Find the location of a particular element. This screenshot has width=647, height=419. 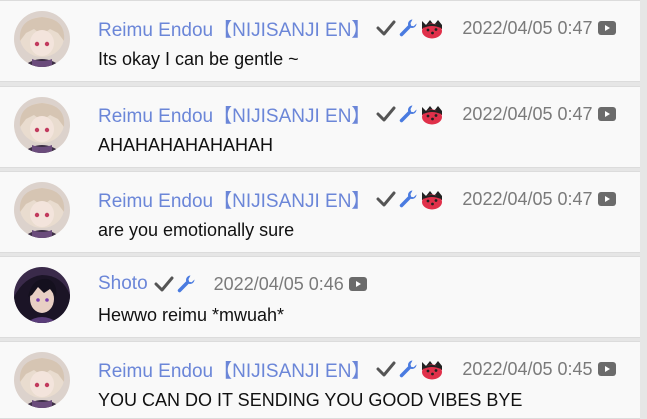

message-text: YOU CAN DO IT SENDING YOU GOOD VIBES BYE is located at coordinates (310, 400).